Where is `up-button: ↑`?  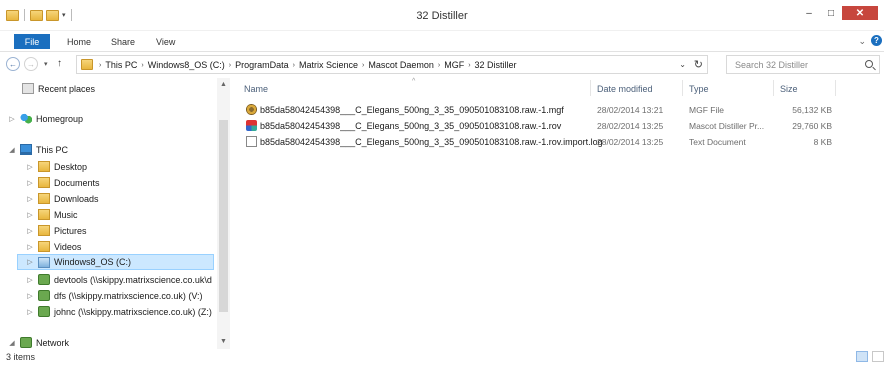 up-button: ↑ is located at coordinates (59, 63).